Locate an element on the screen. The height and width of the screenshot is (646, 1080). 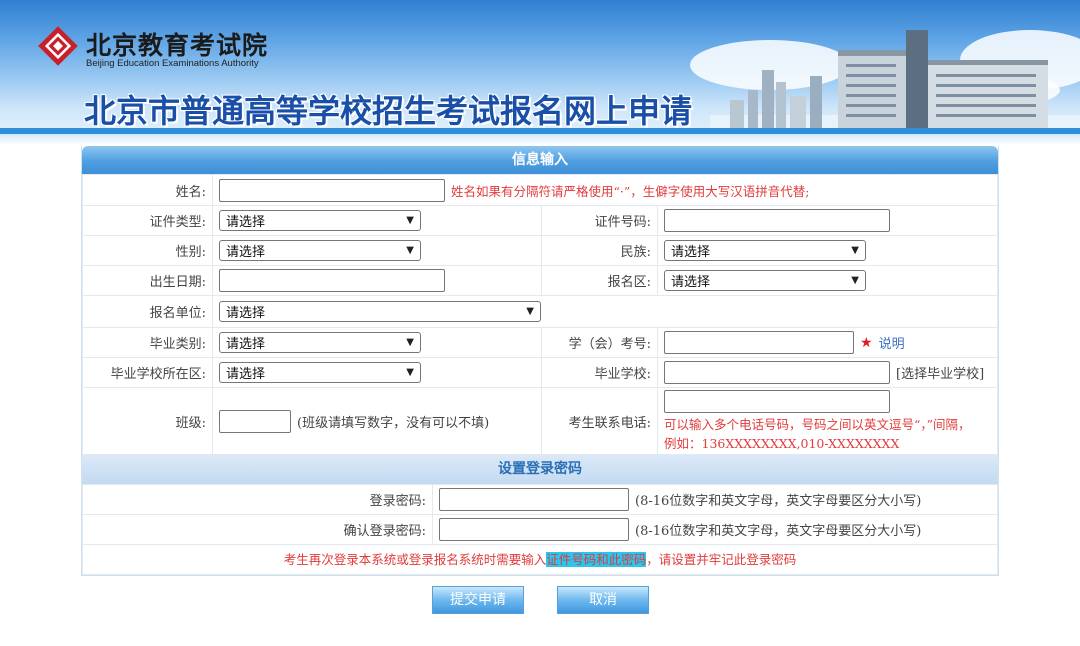
id-type-select: 请选择 ▼ is located at coordinates (320, 220).